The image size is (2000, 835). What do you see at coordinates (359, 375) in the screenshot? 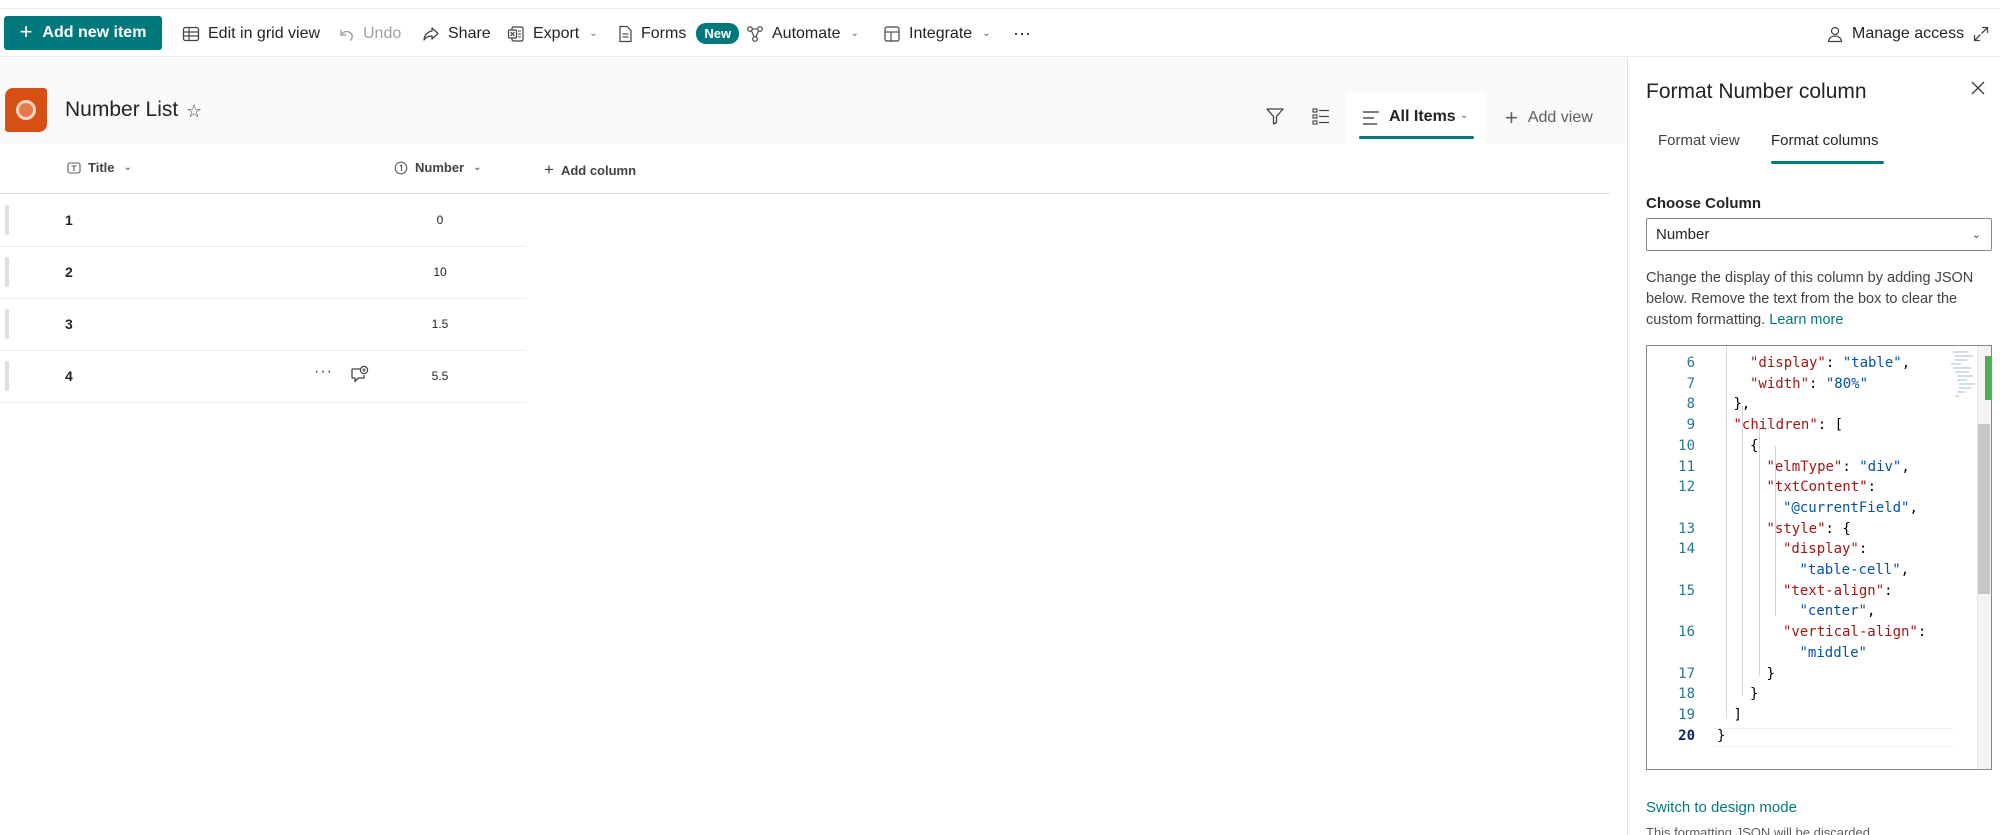
I see `add-comment-icon` at bounding box center [359, 375].